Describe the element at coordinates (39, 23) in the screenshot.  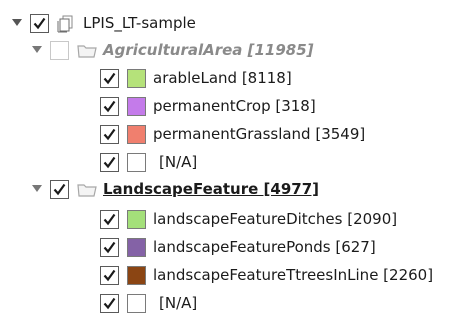
I see `root-checkbox` at that location.